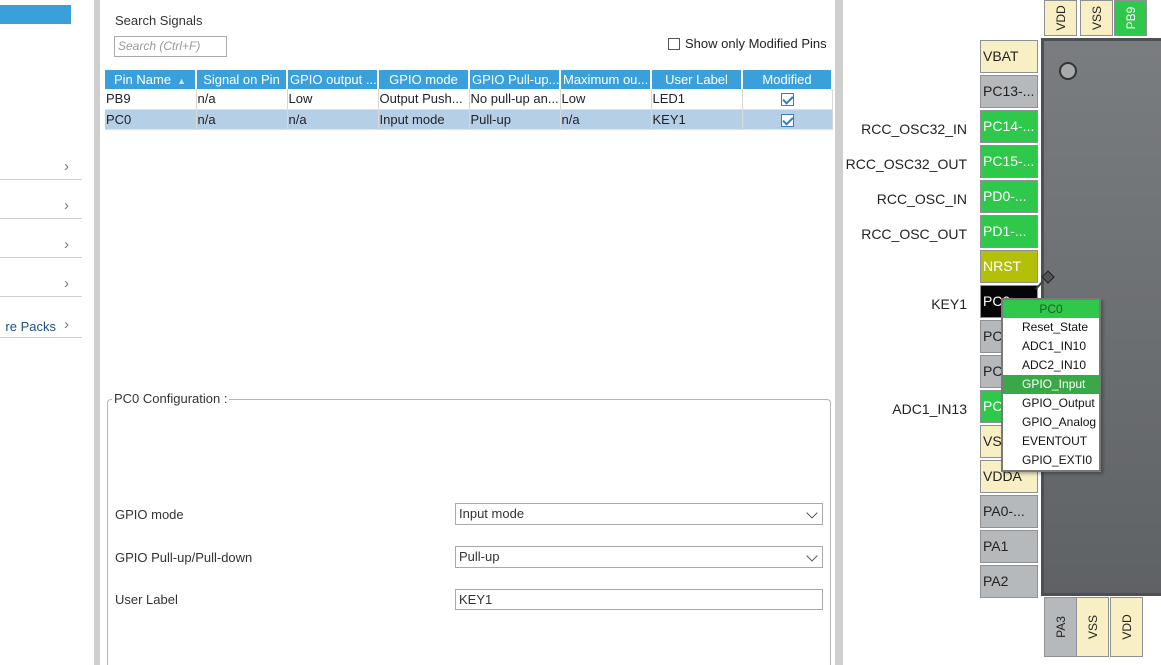 This screenshot has height=665, width=1161. What do you see at coordinates (1051, 422) in the screenshot?
I see `popup-item-gpio-analog: GPIO_Analog` at bounding box center [1051, 422].